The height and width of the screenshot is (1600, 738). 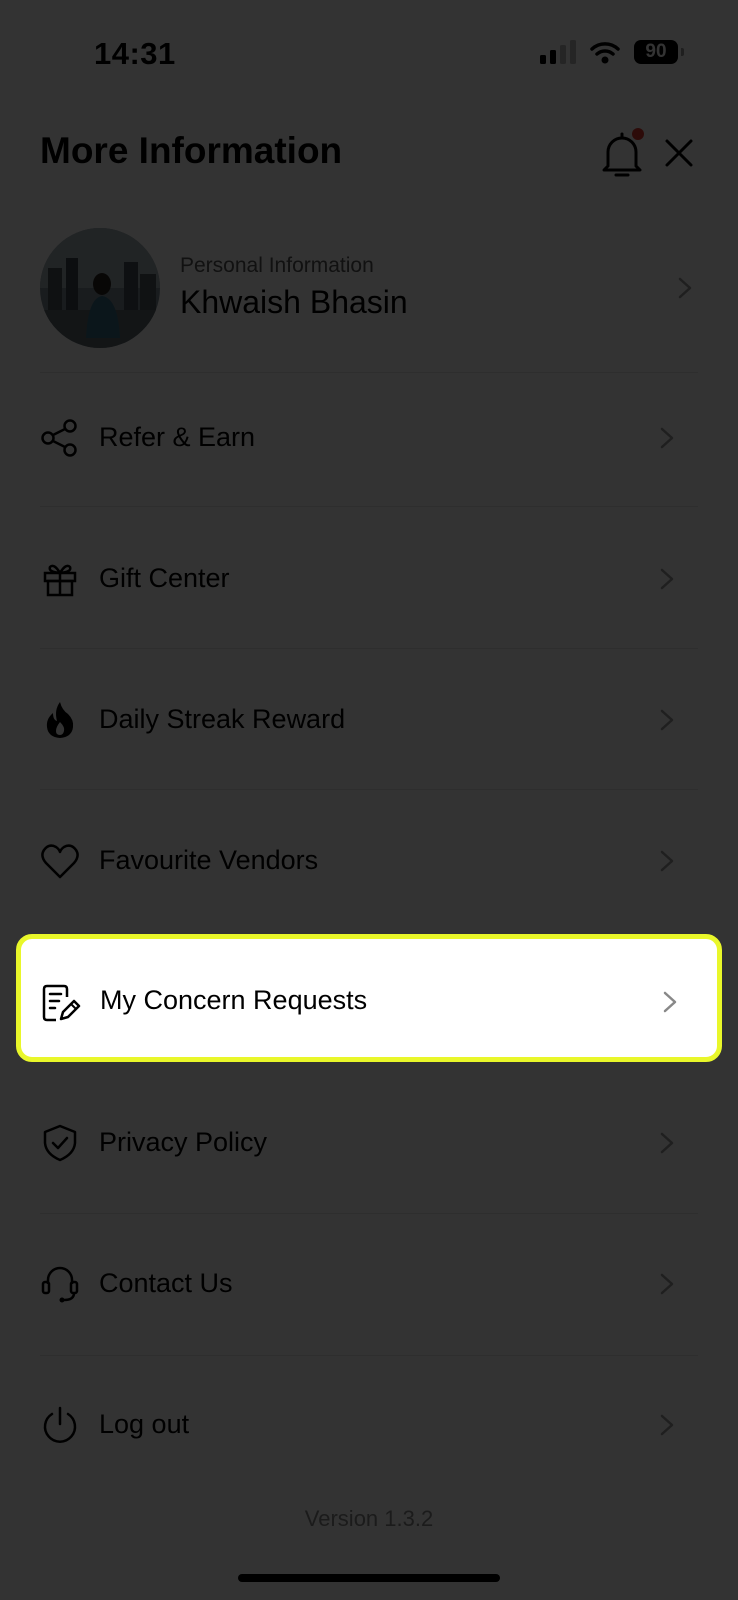 I want to click on battery-indicator: 90, so click(x=659, y=52).